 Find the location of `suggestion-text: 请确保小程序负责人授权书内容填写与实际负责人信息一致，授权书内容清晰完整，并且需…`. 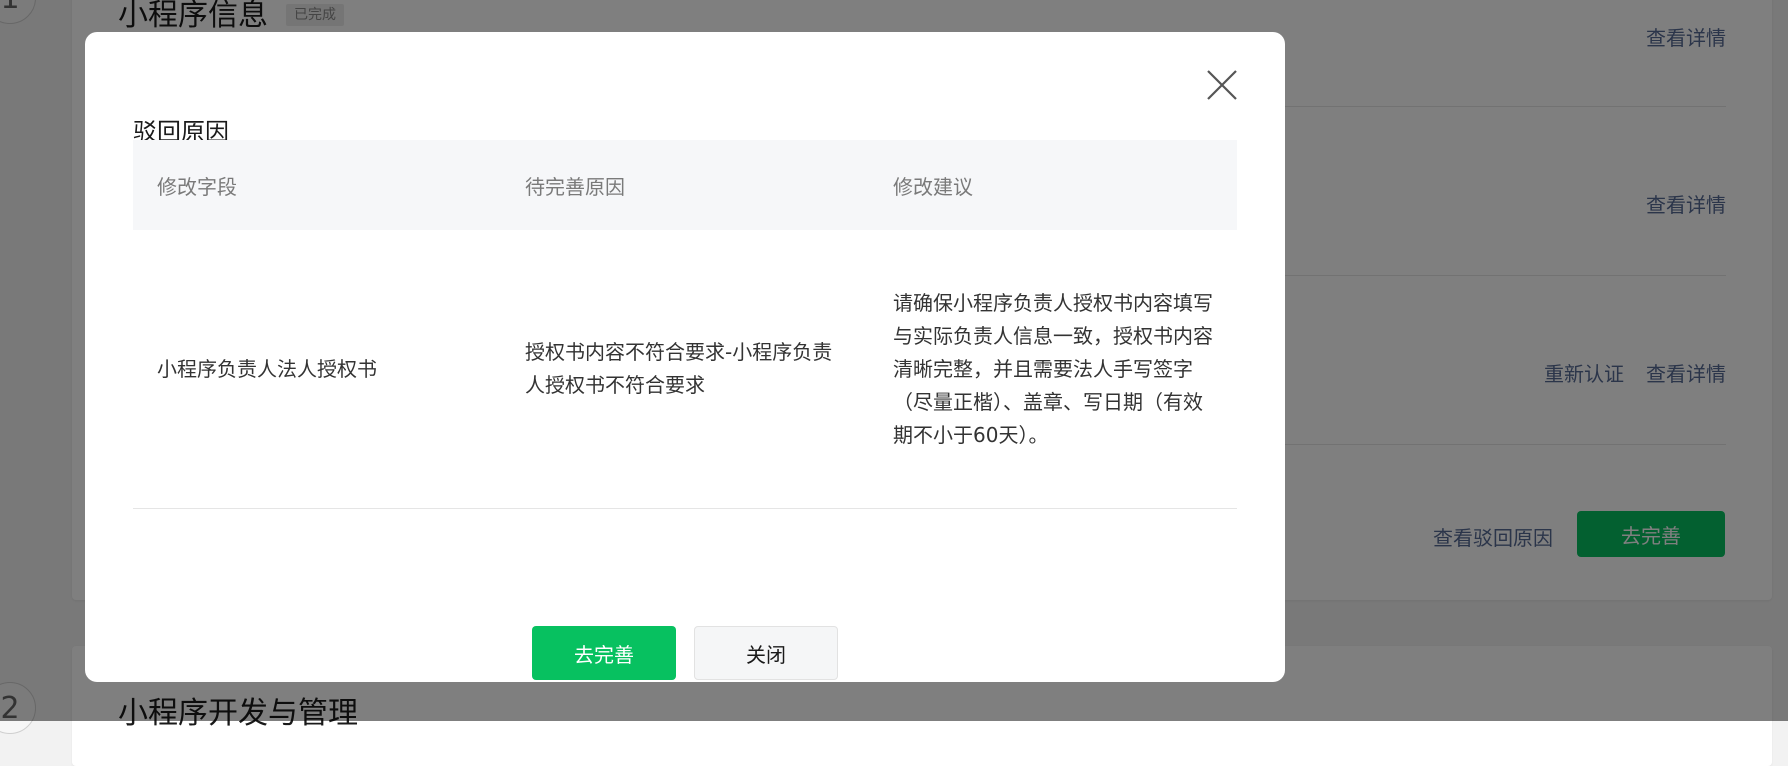

suggestion-text: 请确保小程序负责人授权书内容填写与实际负责人信息一致，授权书内容清晰完整，并且需… is located at coordinates (1053, 368).